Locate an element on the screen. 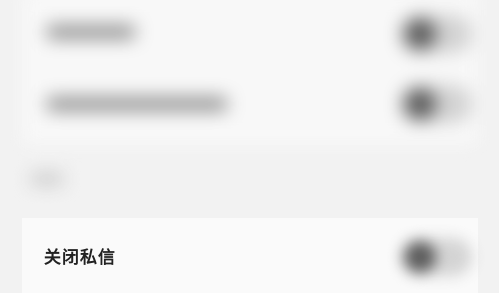  close-dm-label: 关闭私信 is located at coordinates (80, 258).